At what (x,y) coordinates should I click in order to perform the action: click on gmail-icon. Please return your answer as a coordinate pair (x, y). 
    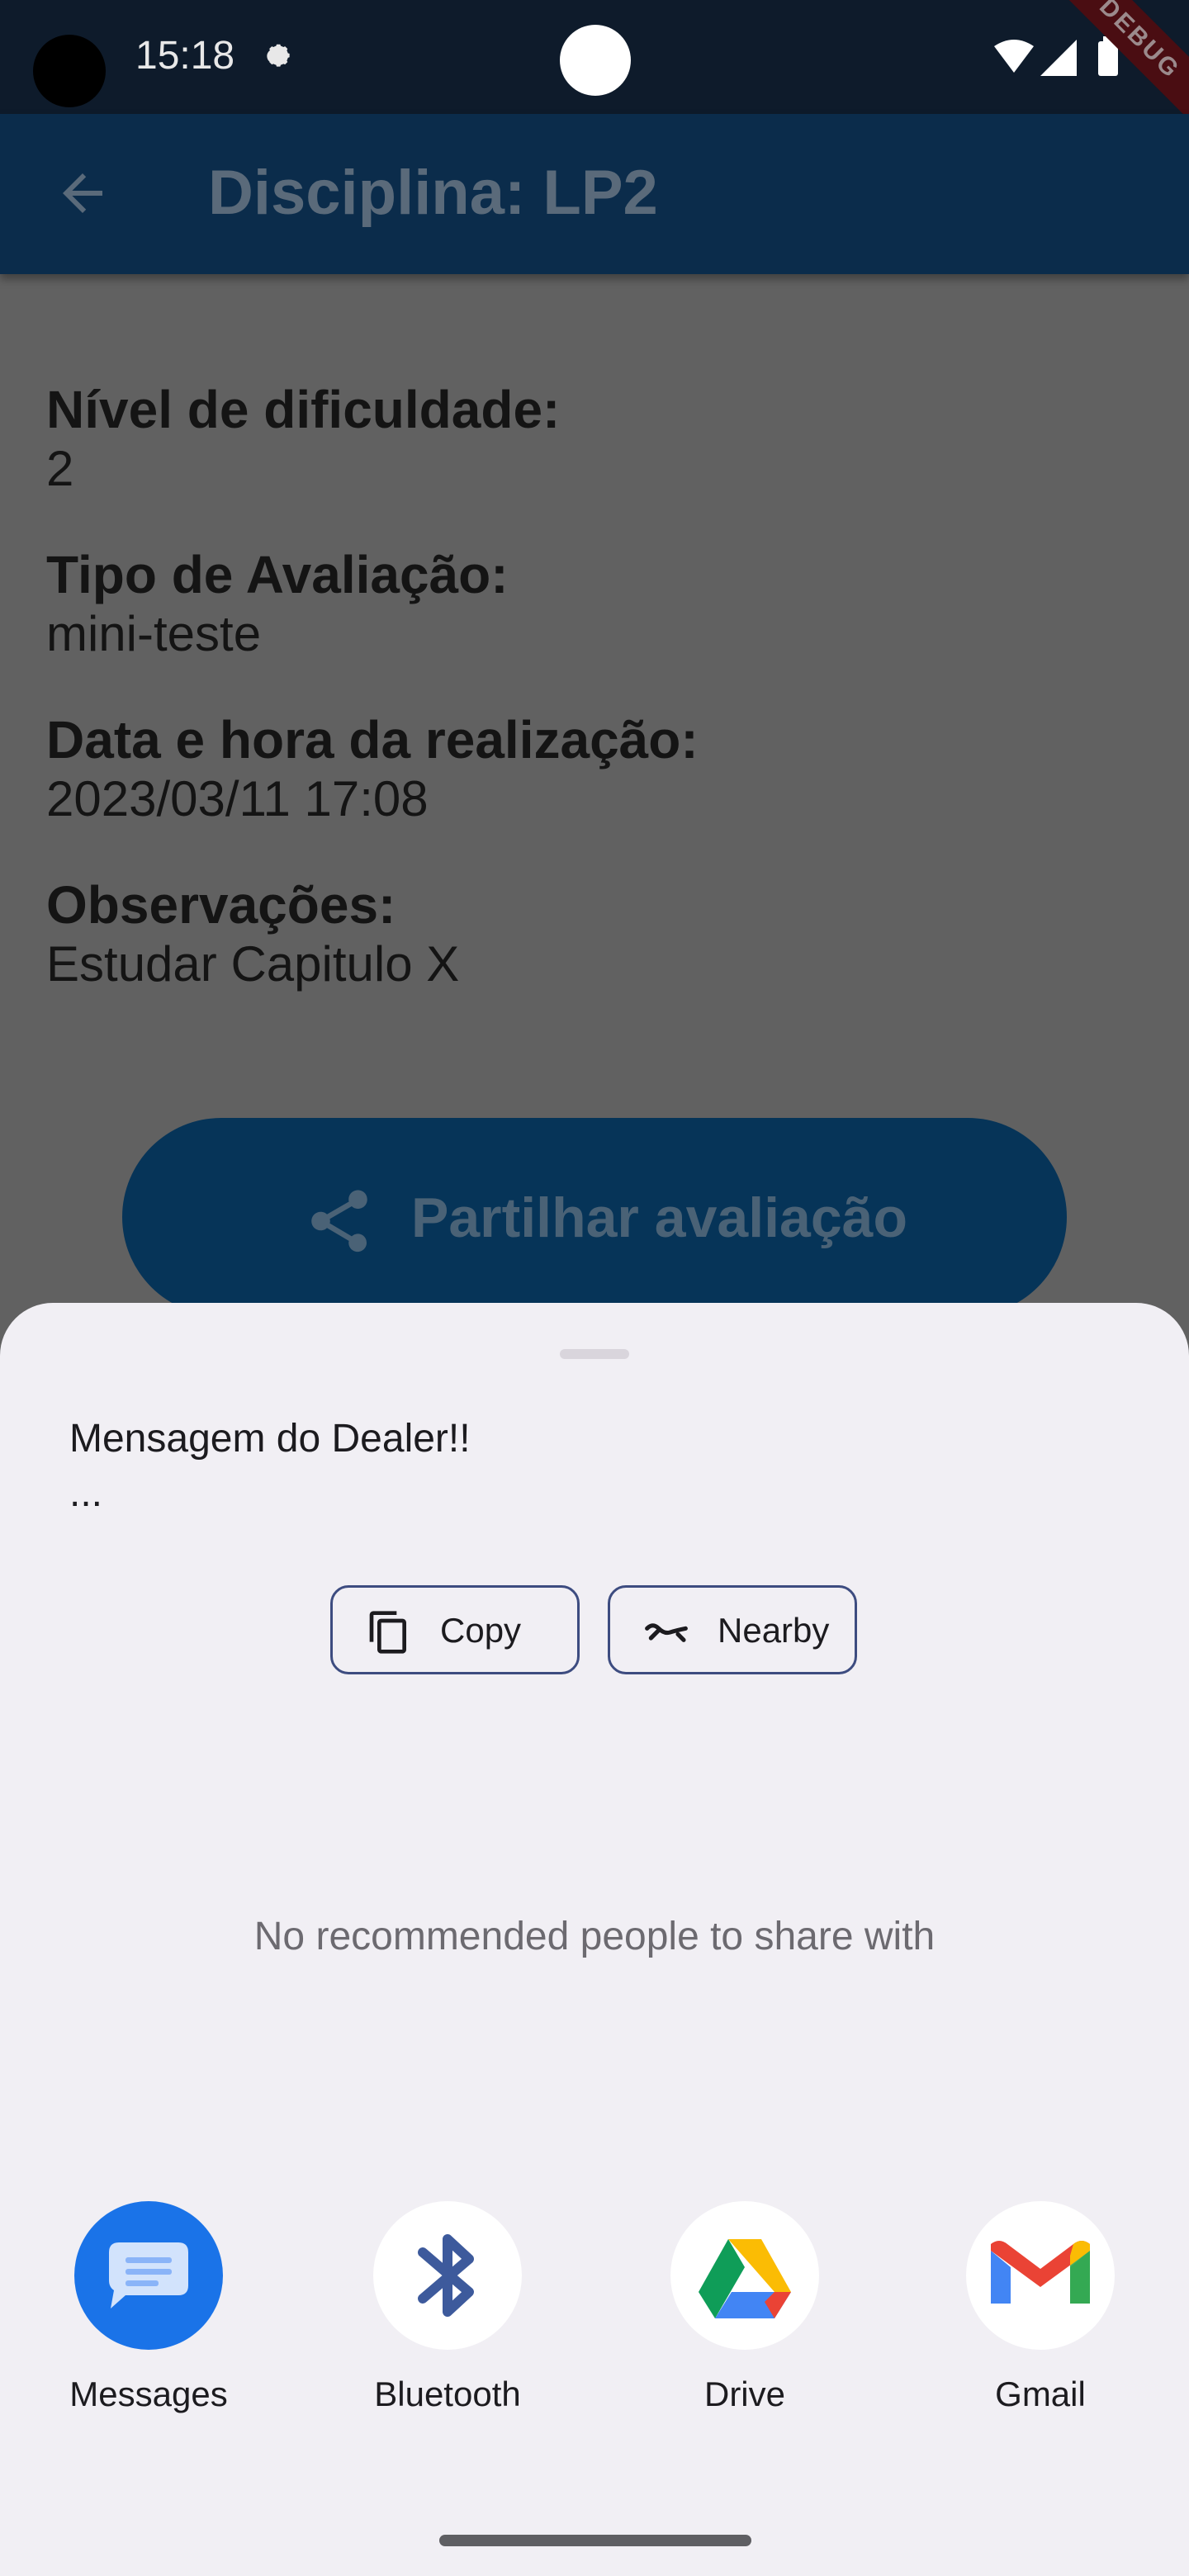
    Looking at the image, I should click on (1040, 2275).